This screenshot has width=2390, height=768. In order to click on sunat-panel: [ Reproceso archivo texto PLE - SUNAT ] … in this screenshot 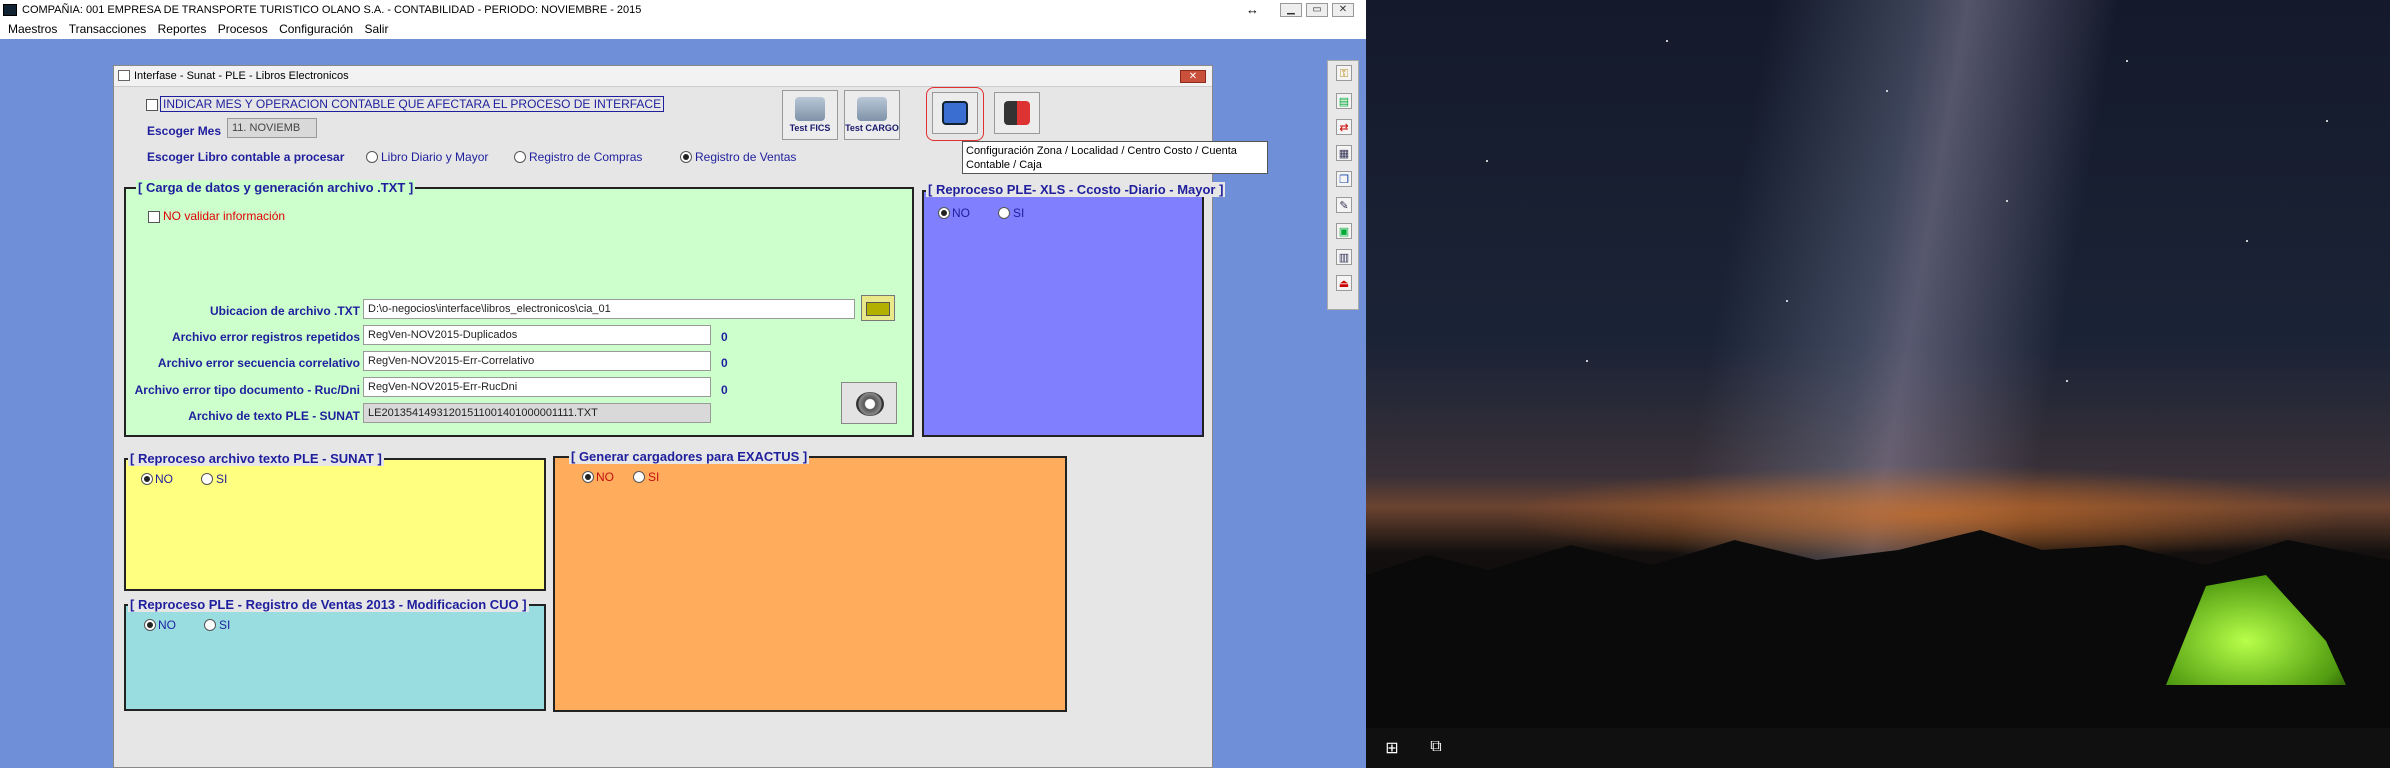, I will do `click(335, 521)`.